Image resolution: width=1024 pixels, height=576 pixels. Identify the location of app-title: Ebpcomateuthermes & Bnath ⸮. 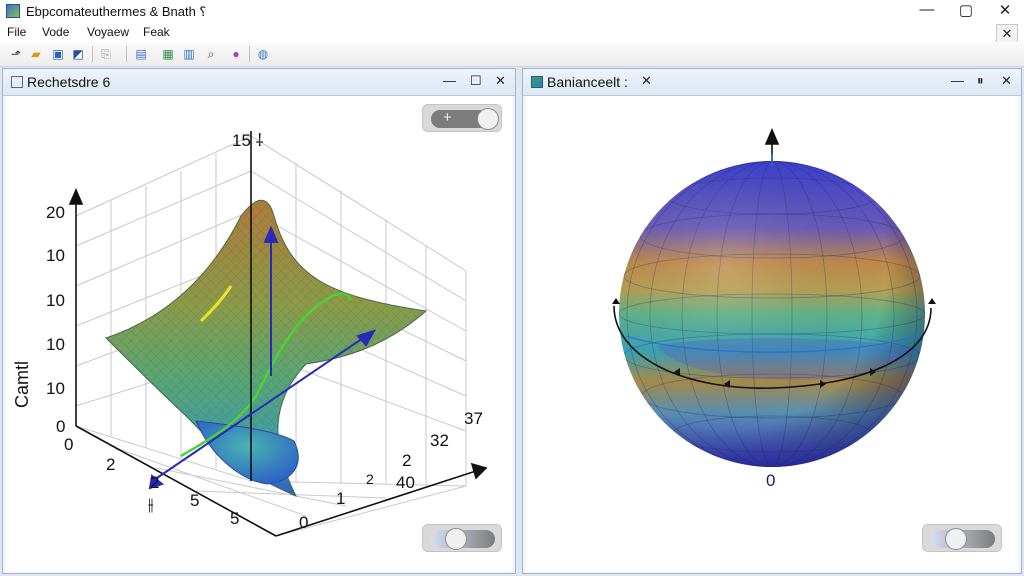
(116, 11).